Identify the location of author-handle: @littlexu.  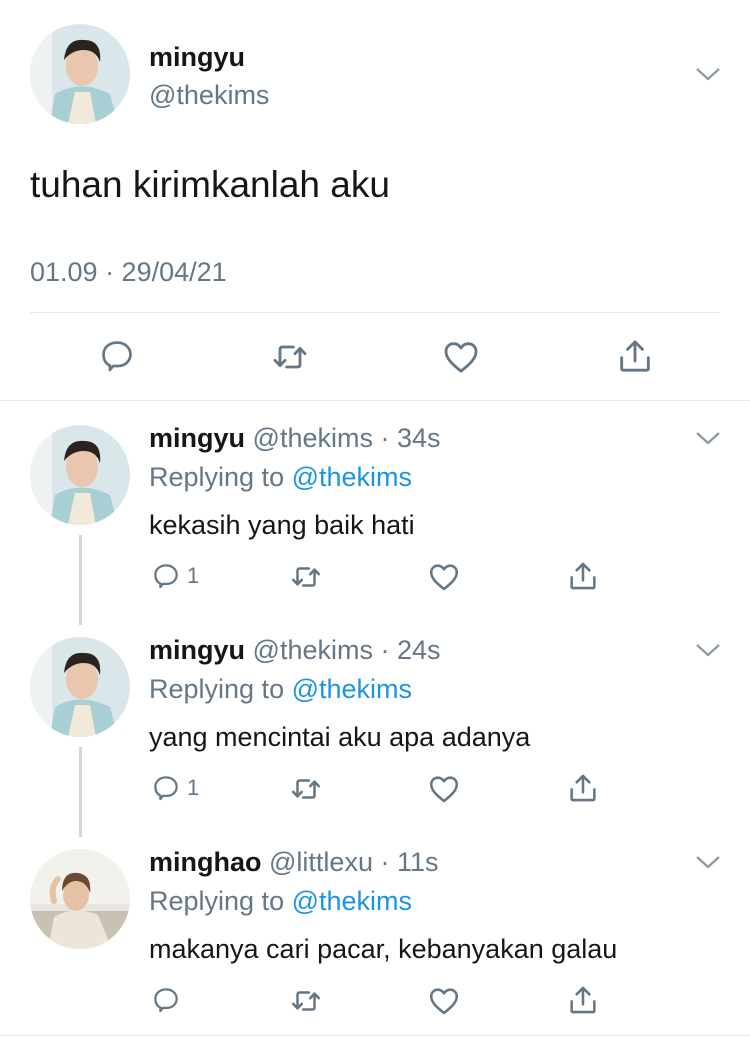
(321, 862).